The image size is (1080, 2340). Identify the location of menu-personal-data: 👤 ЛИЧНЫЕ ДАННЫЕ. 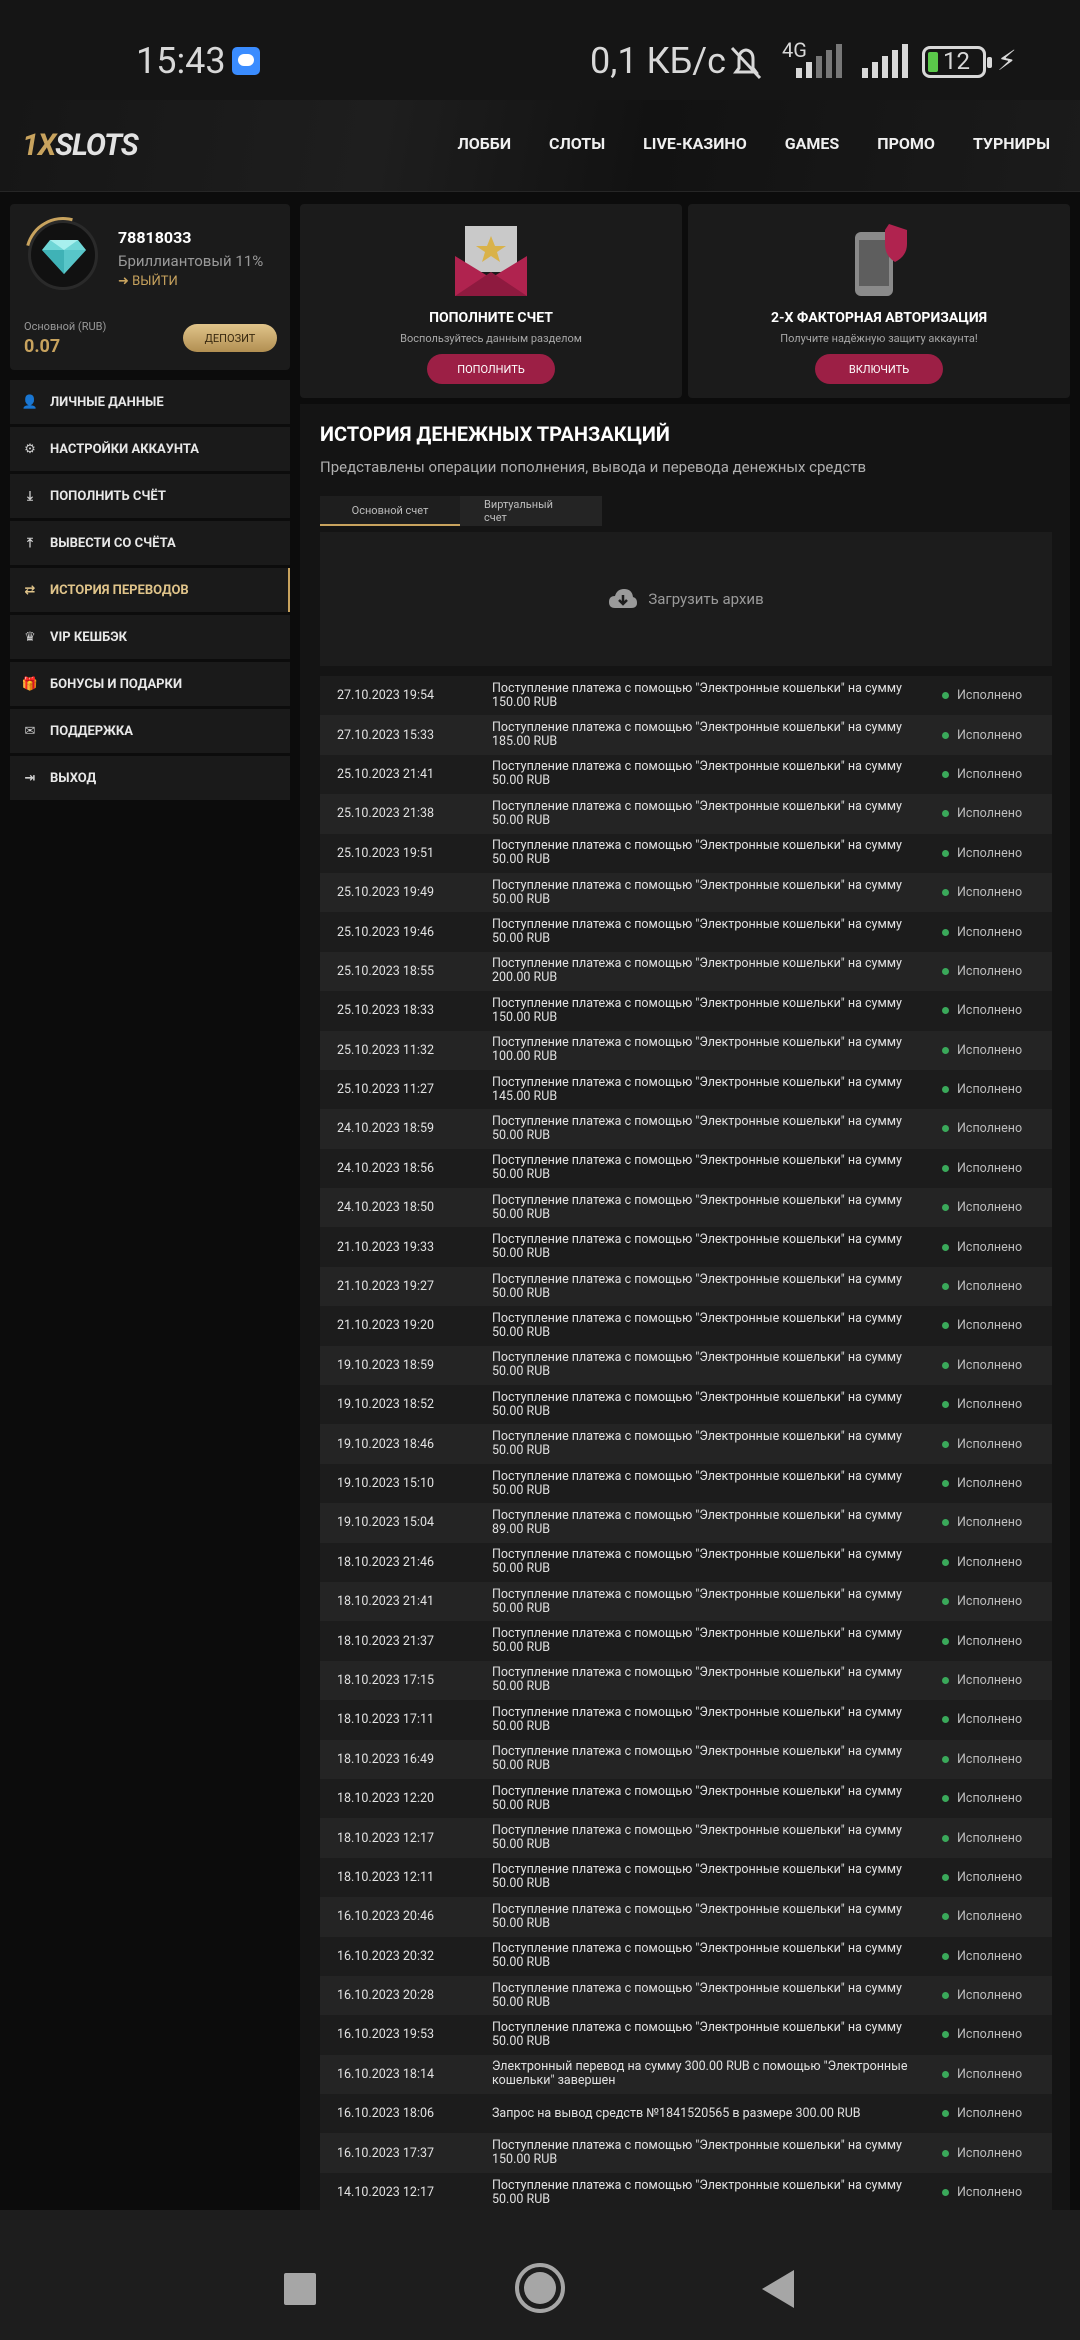
(150, 402).